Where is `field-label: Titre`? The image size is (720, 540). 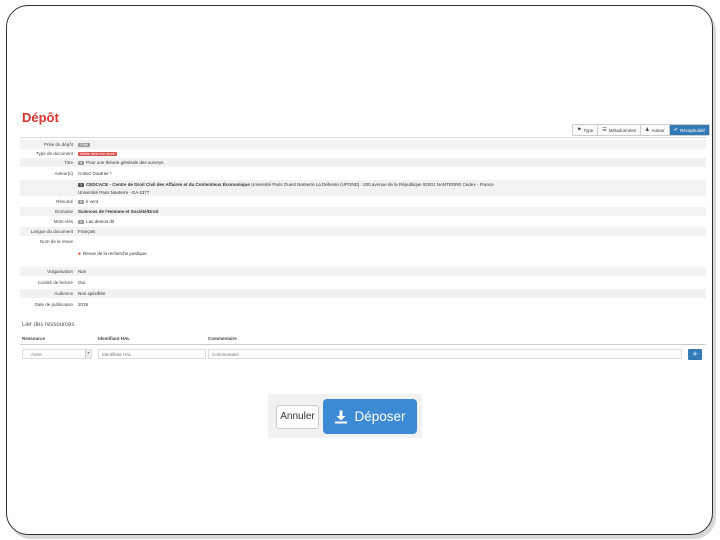 field-label: Titre is located at coordinates (68, 162).